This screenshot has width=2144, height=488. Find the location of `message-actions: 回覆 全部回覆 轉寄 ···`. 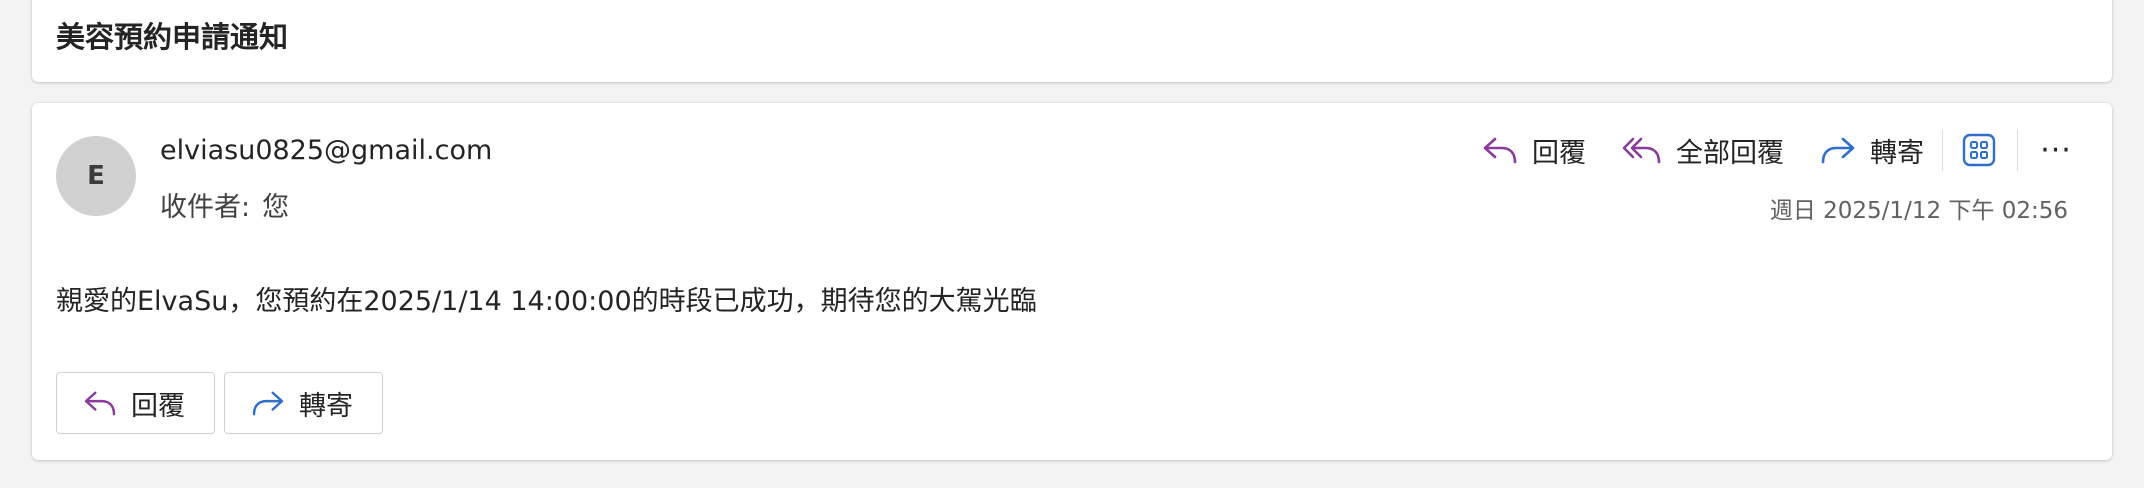

message-actions: 回覆 全部回覆 轉寄 ··· is located at coordinates (1779, 150).